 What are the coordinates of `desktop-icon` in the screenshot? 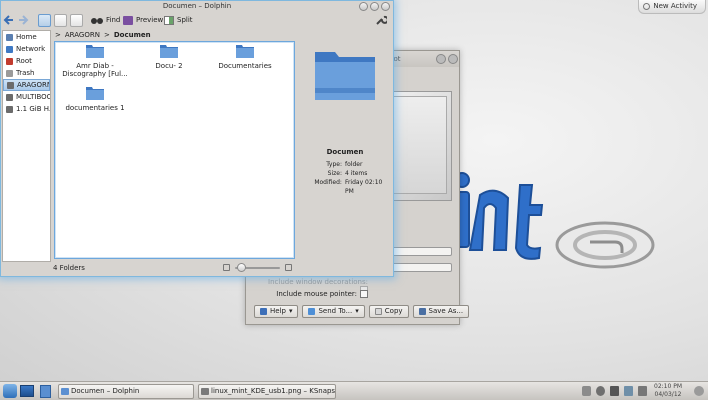 It's located at (27, 391).